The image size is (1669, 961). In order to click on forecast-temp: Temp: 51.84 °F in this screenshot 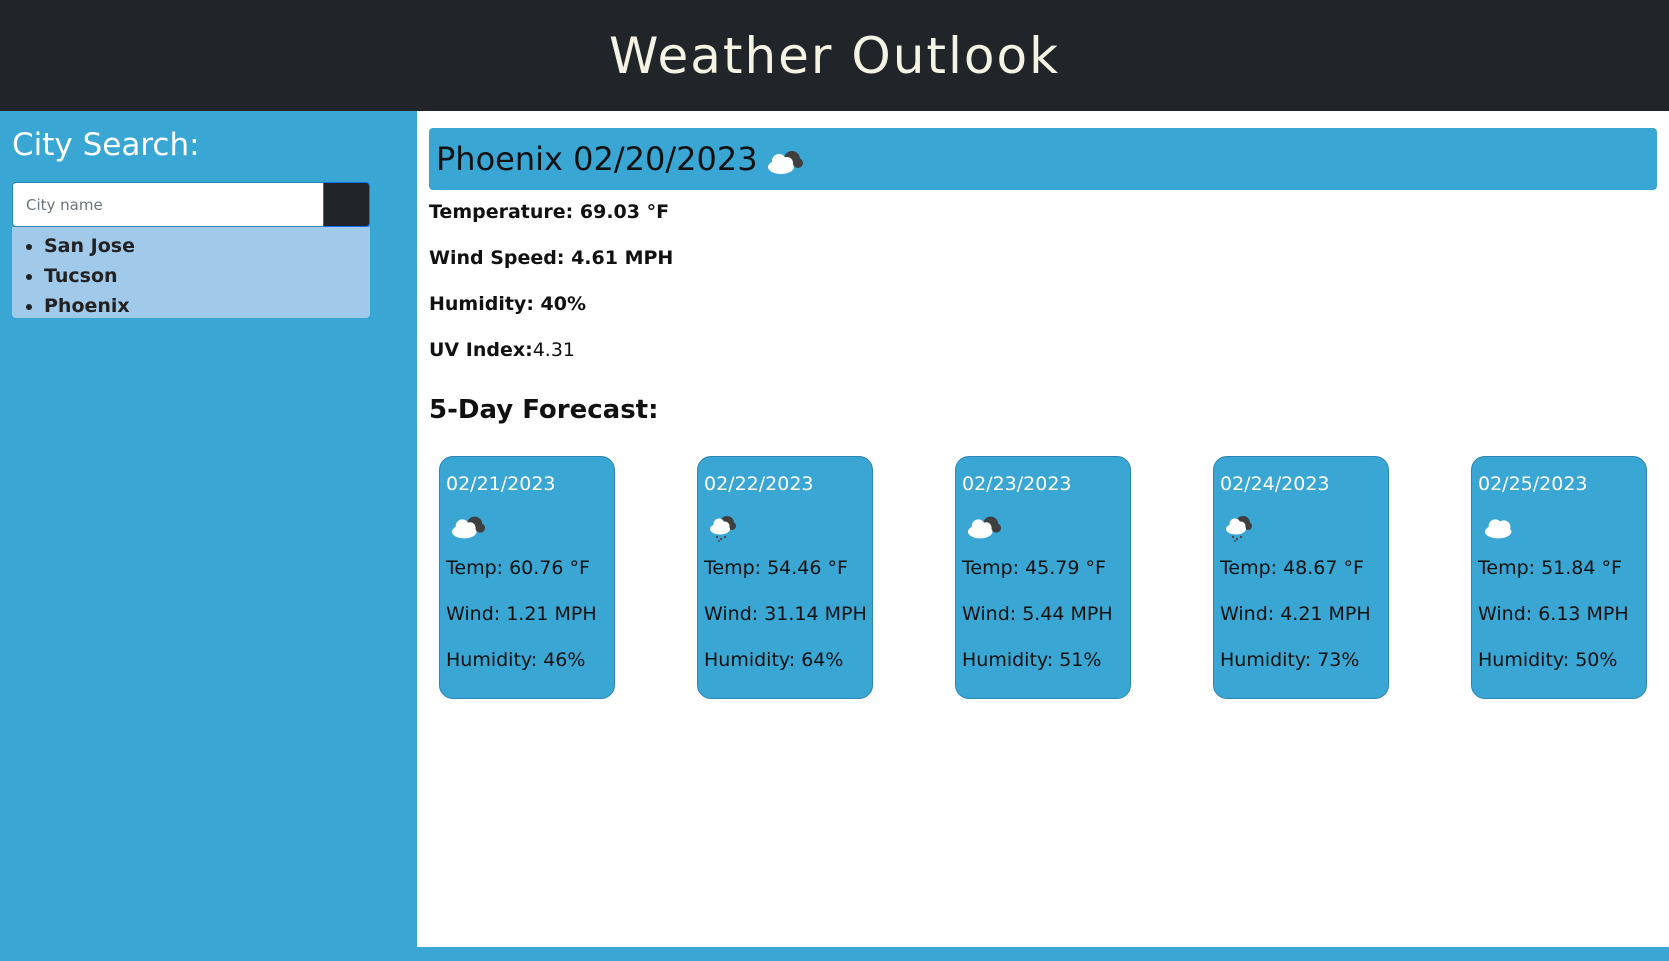, I will do `click(1550, 568)`.